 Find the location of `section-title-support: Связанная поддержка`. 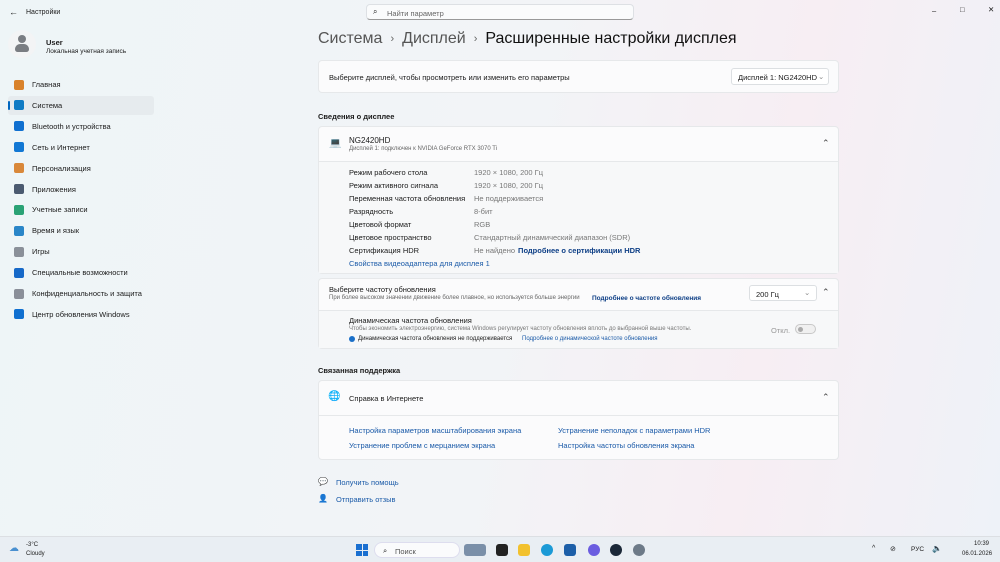

section-title-support: Связанная поддержка is located at coordinates (359, 370).